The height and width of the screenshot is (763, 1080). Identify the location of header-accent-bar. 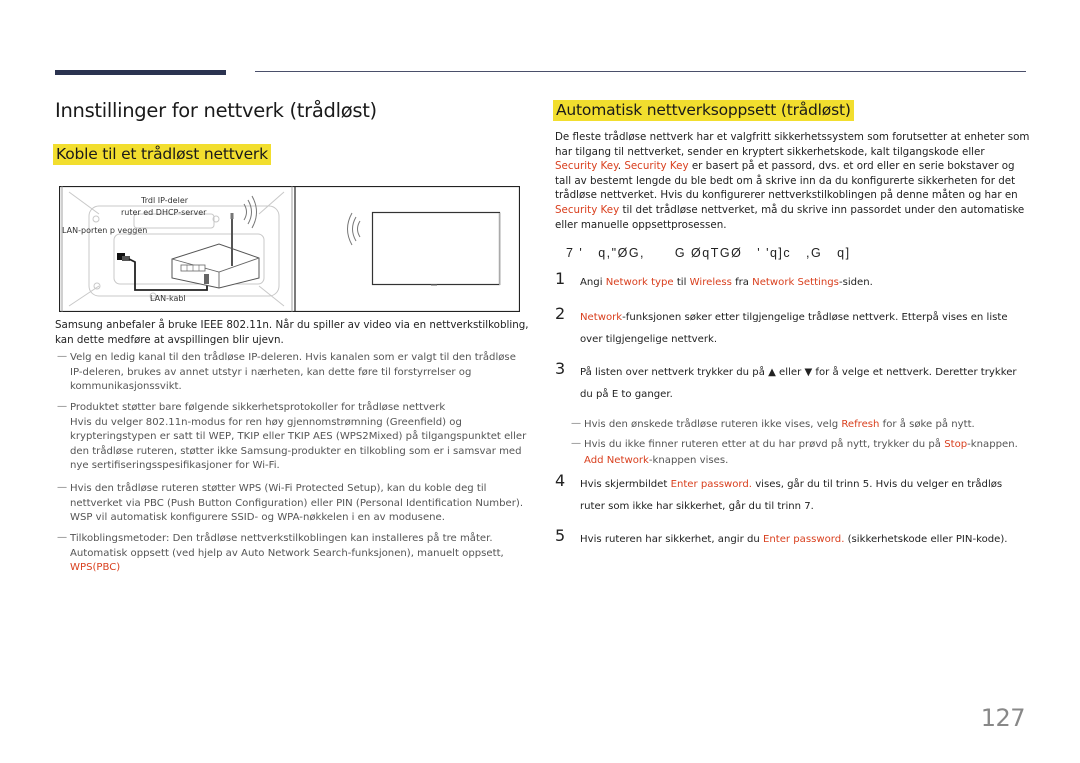
(140, 72).